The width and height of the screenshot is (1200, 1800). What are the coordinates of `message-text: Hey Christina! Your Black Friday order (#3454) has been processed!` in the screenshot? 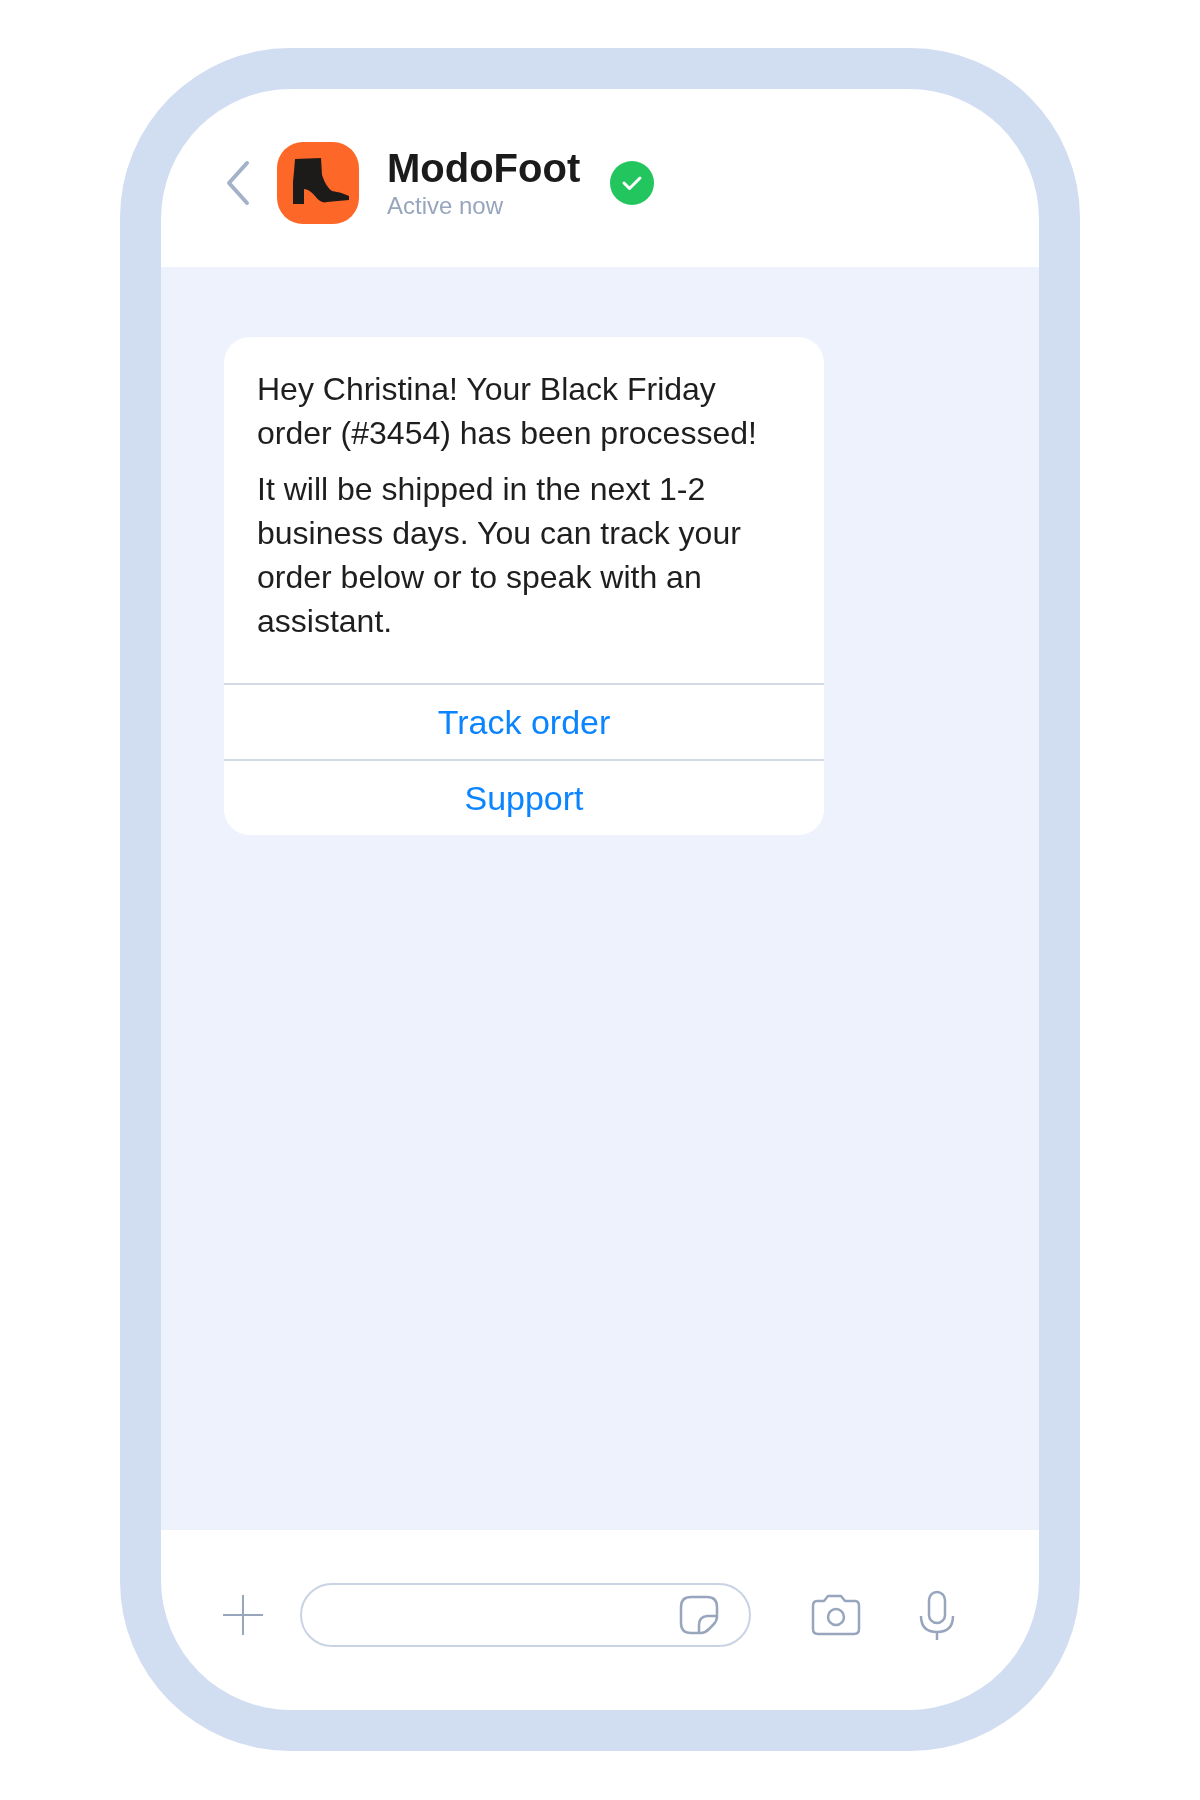 It's located at (507, 411).